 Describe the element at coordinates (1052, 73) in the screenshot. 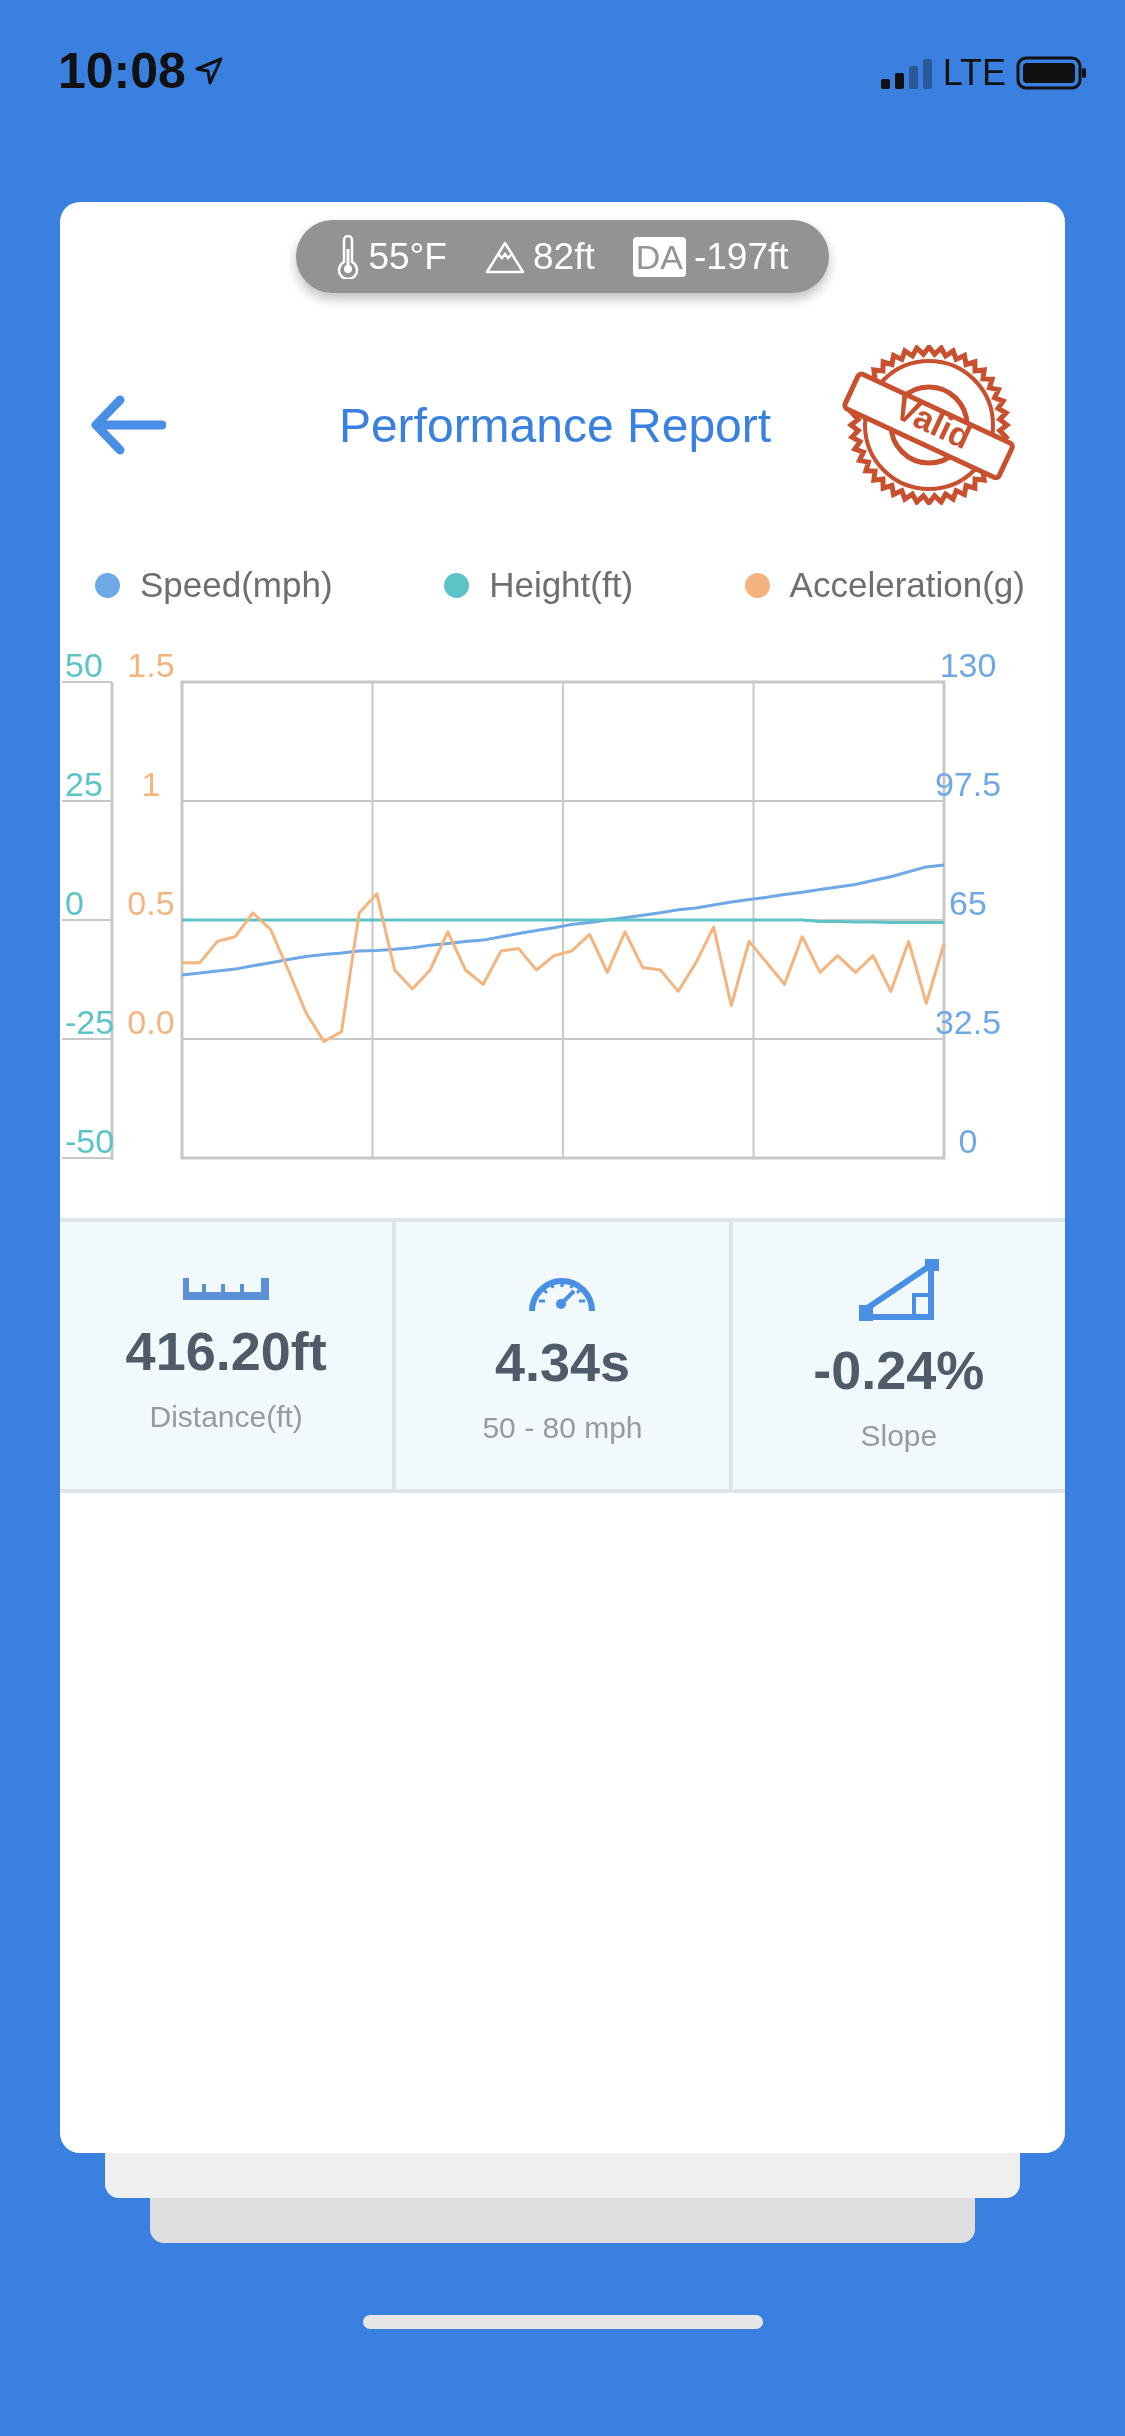

I see `battery-icon` at that location.